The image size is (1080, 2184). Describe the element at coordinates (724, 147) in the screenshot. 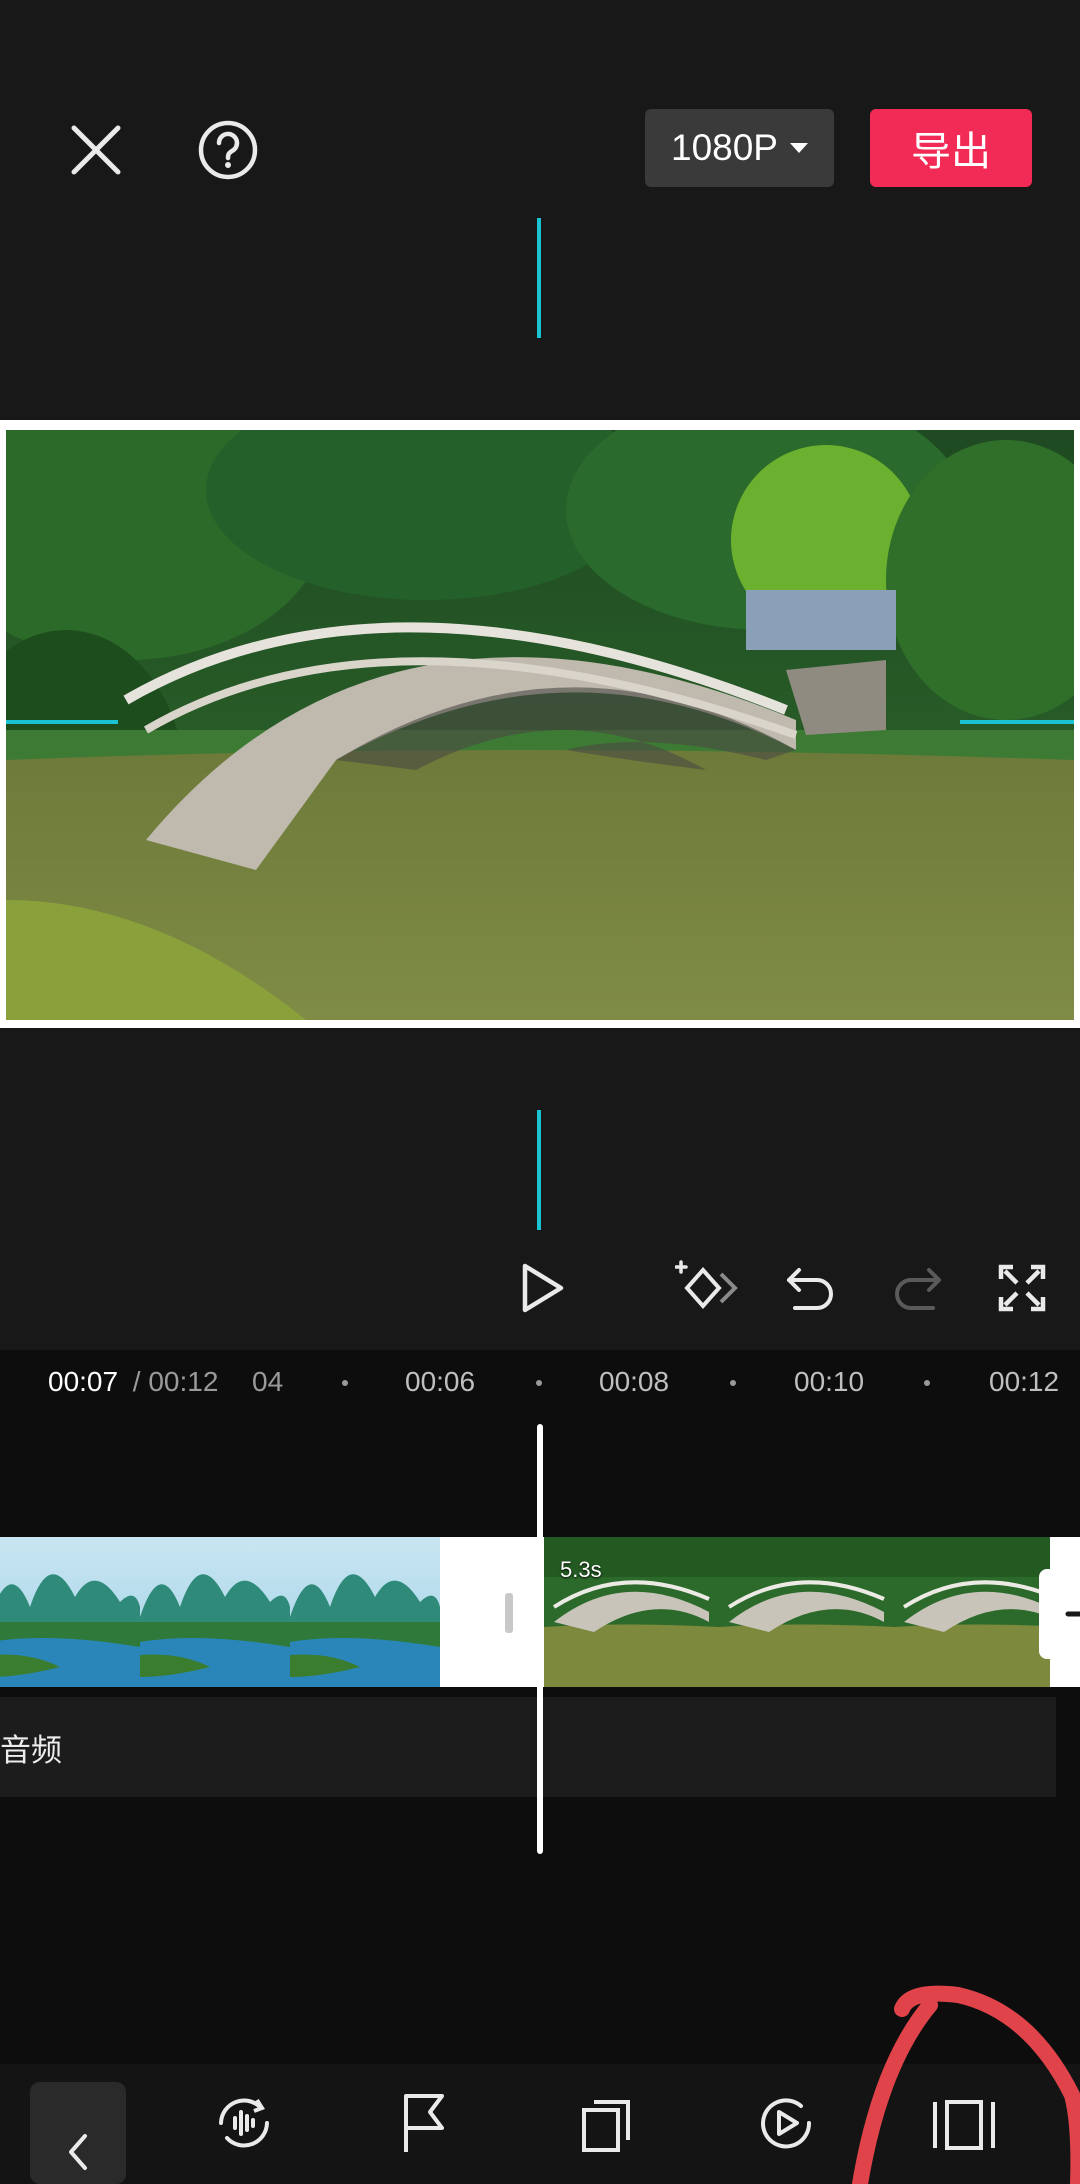

I see `resolution-value: 1080P` at that location.